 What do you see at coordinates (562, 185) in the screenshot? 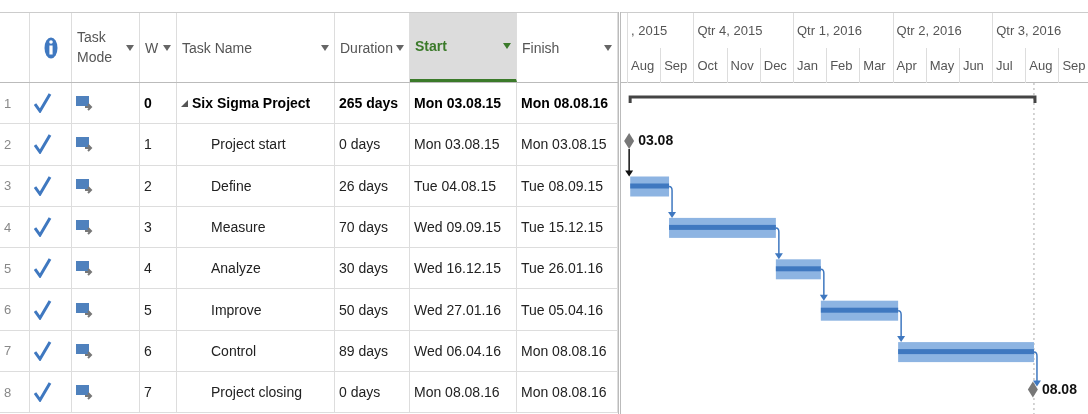
I see `table-cell: Tue 08.09.15` at bounding box center [562, 185].